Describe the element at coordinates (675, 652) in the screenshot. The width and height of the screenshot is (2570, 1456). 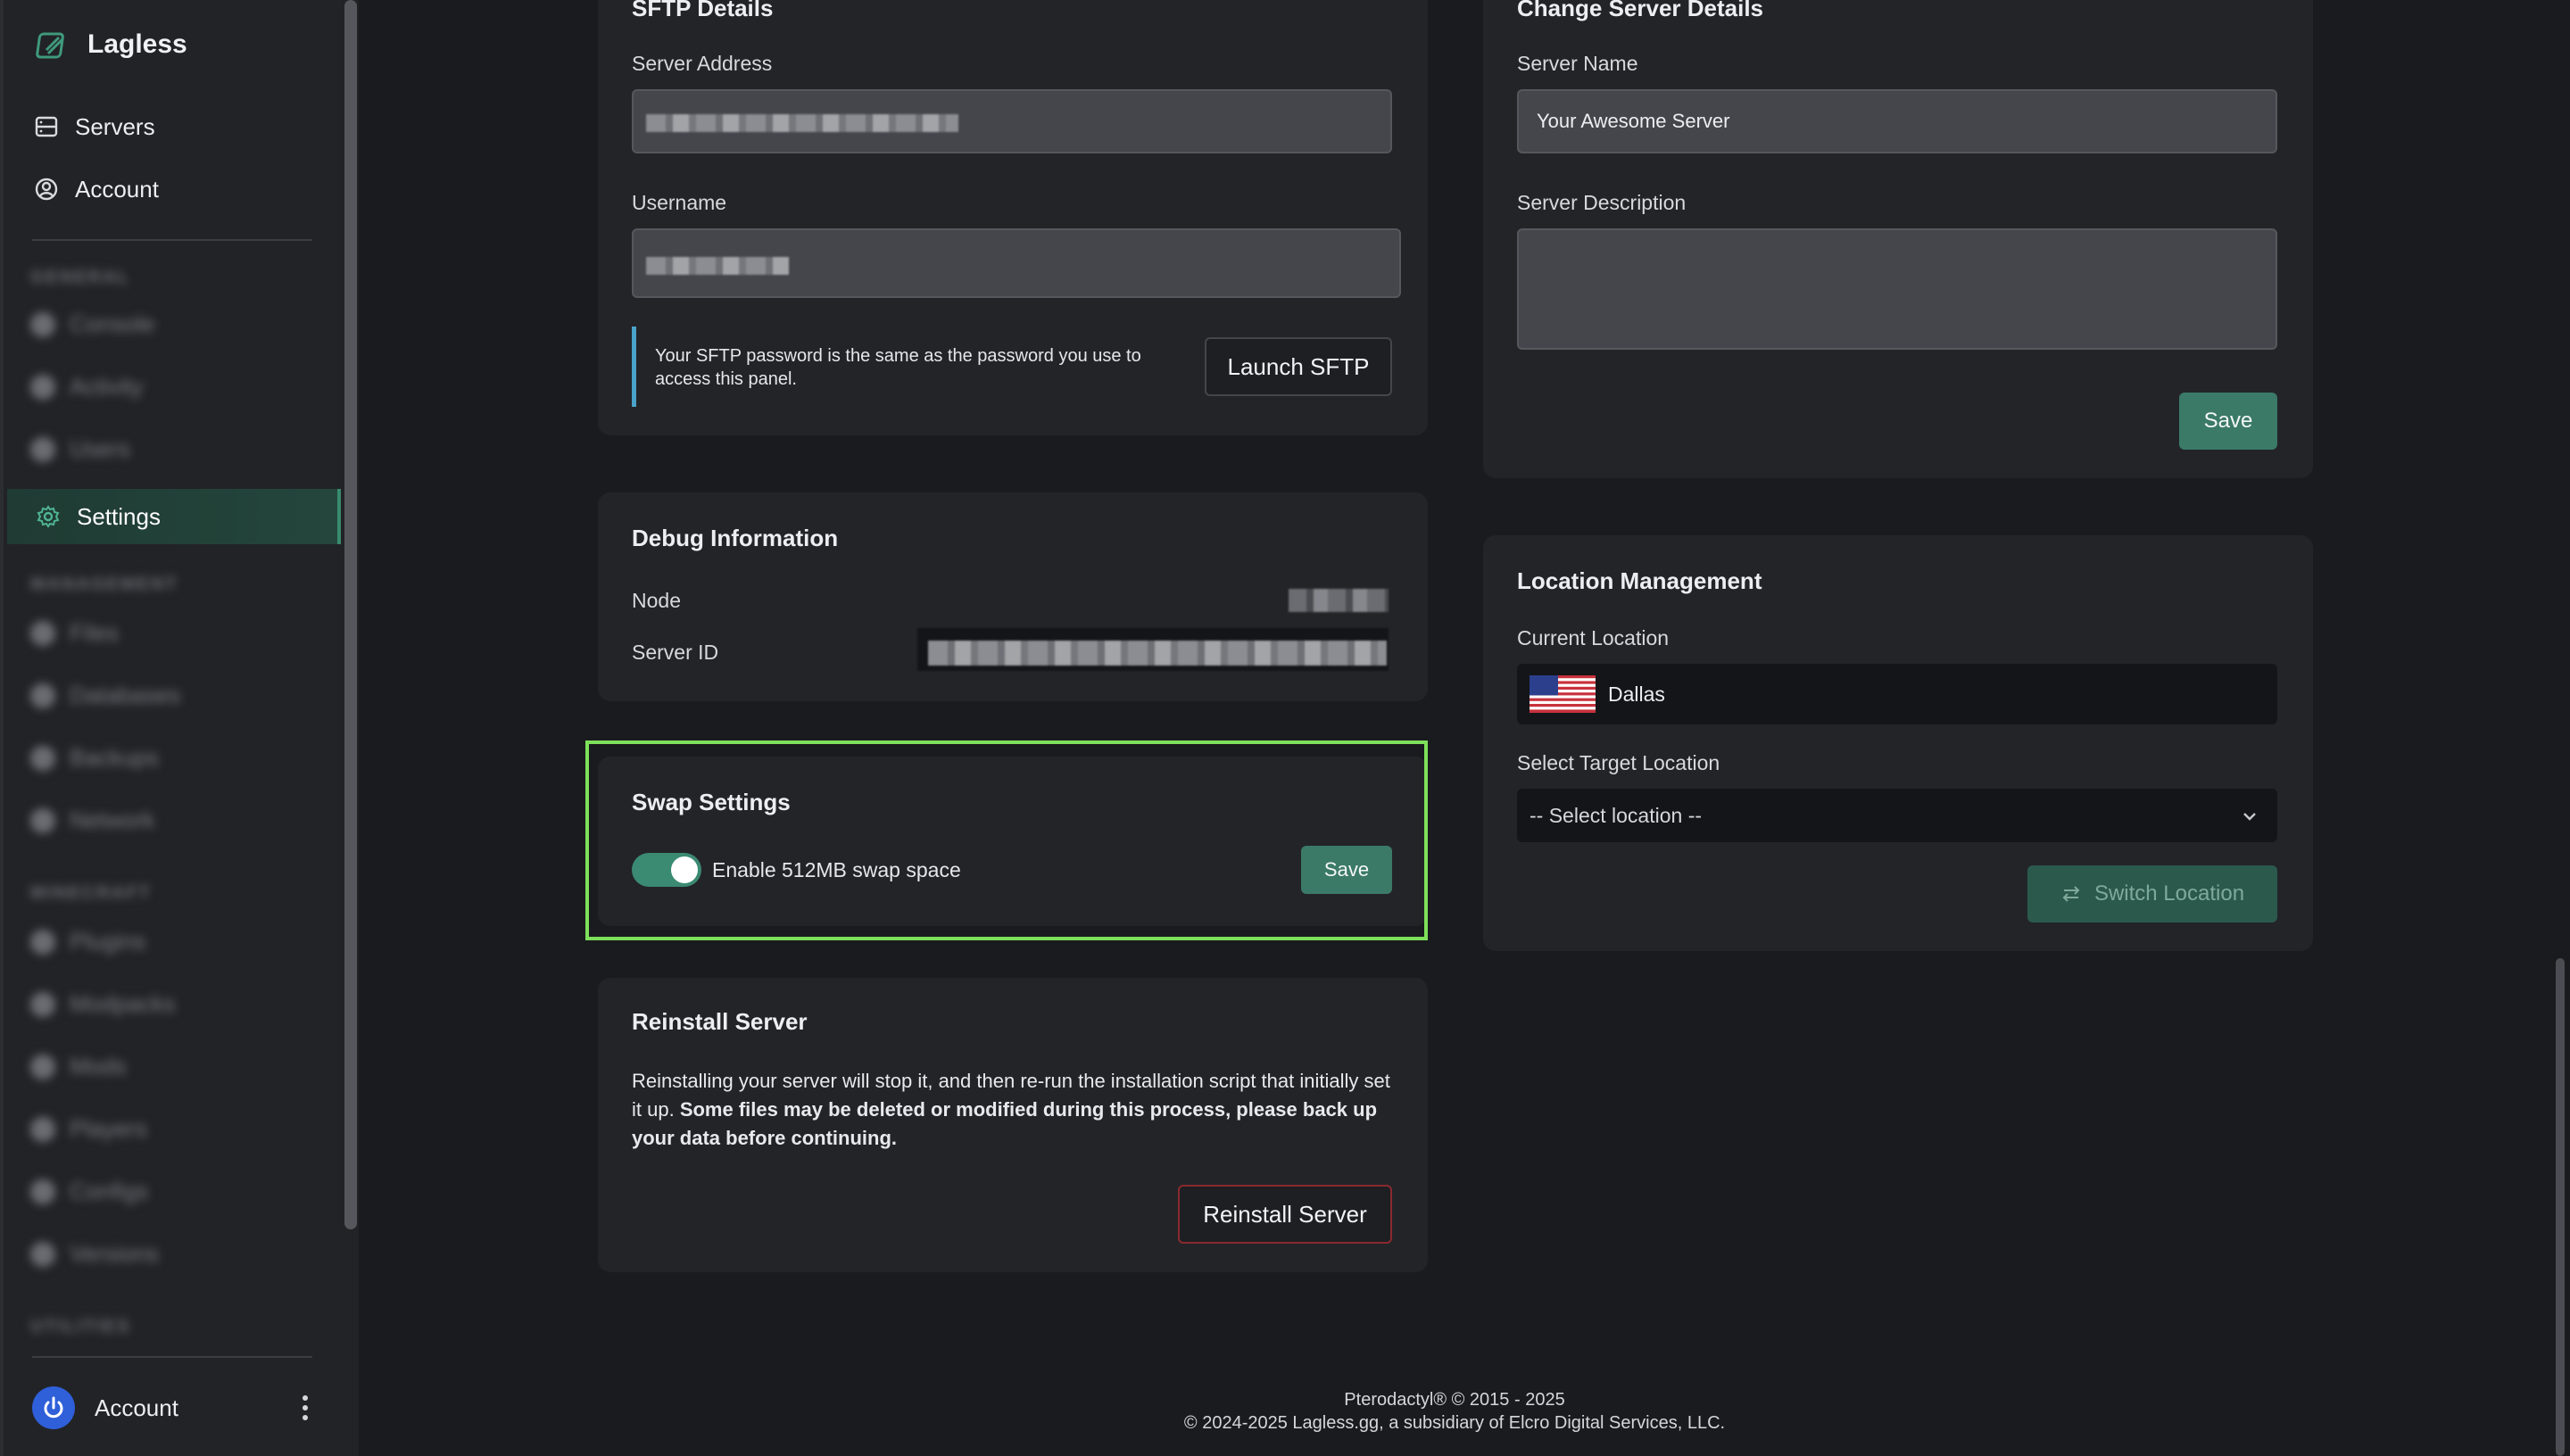
I see `server-id-label: Server ID` at that location.